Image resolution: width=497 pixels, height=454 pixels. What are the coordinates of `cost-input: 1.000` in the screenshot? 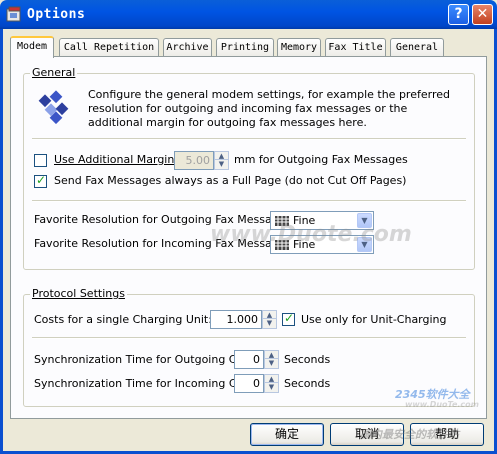 It's located at (236, 319).